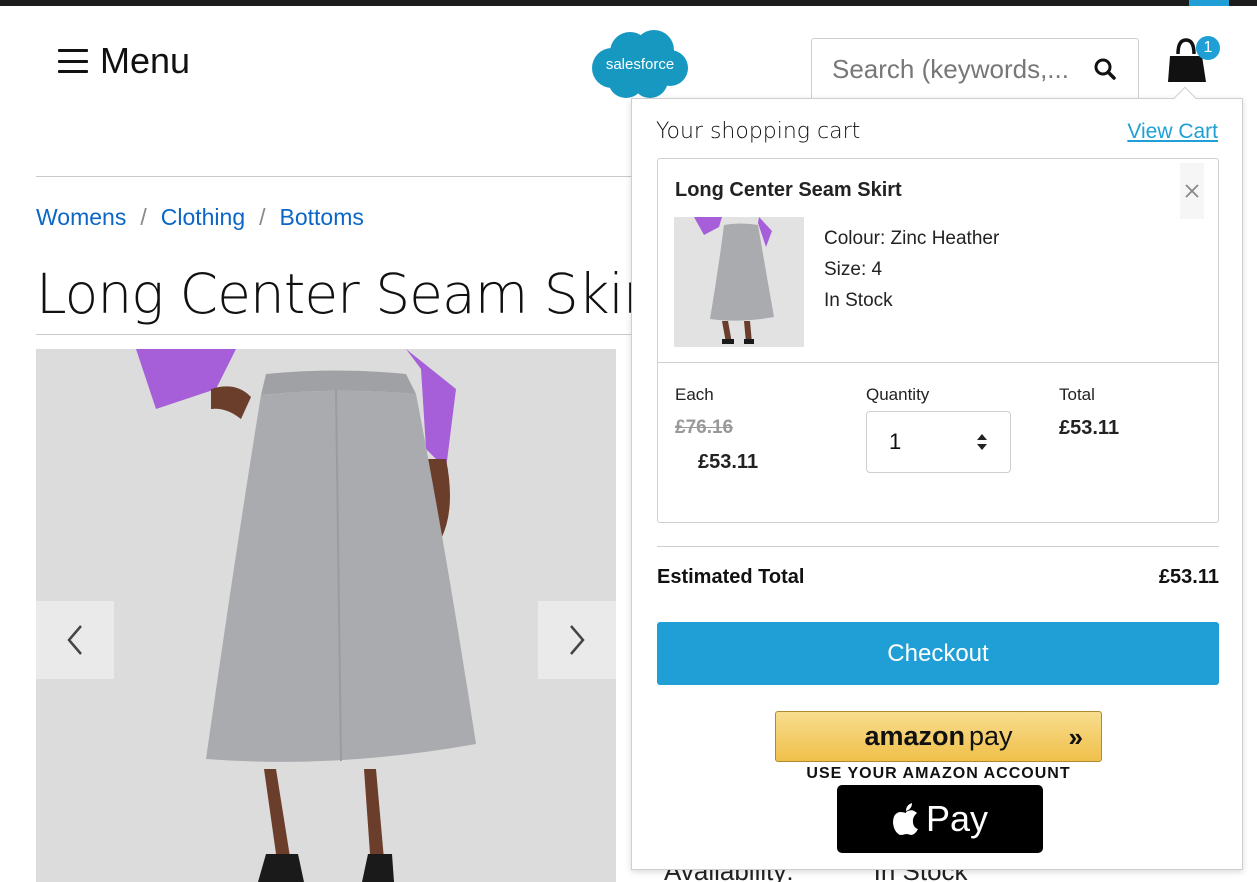  I want to click on total-label: Total, so click(1077, 394).